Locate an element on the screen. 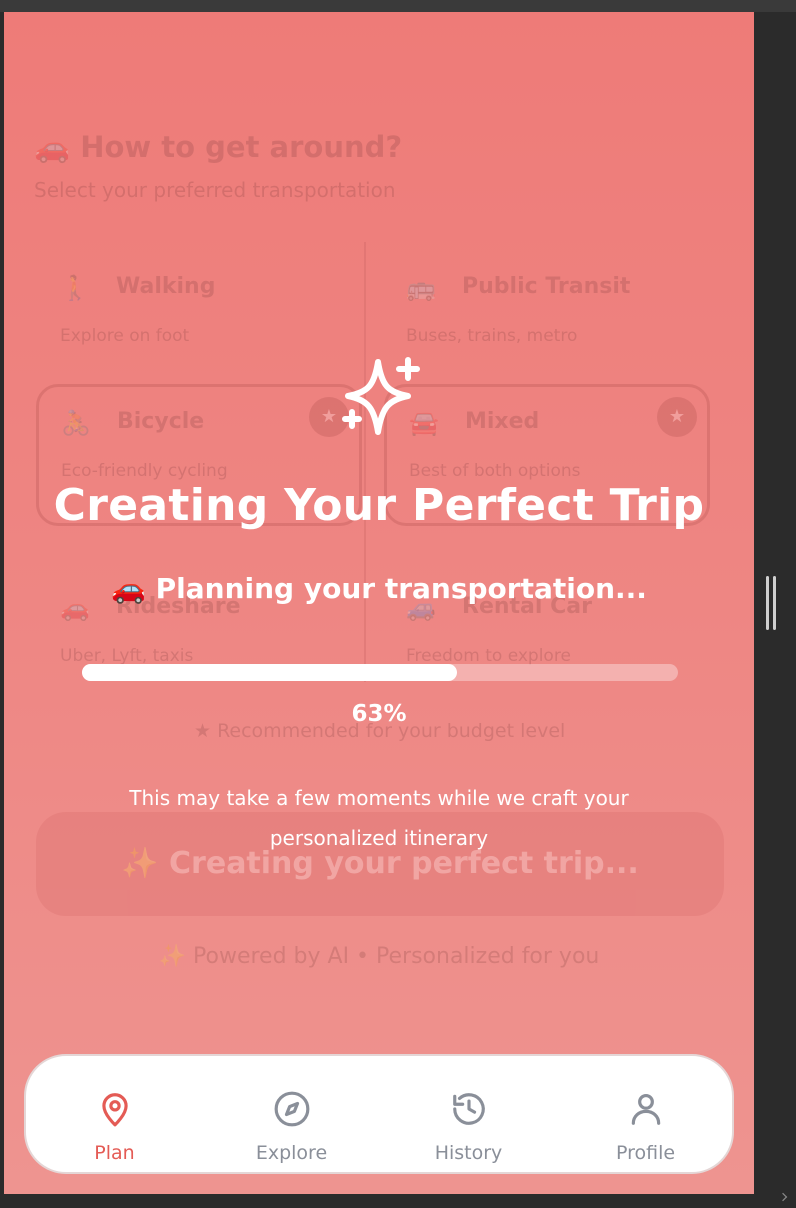  bottom-nav: Plan Explore History Profile is located at coordinates (379, 1114).